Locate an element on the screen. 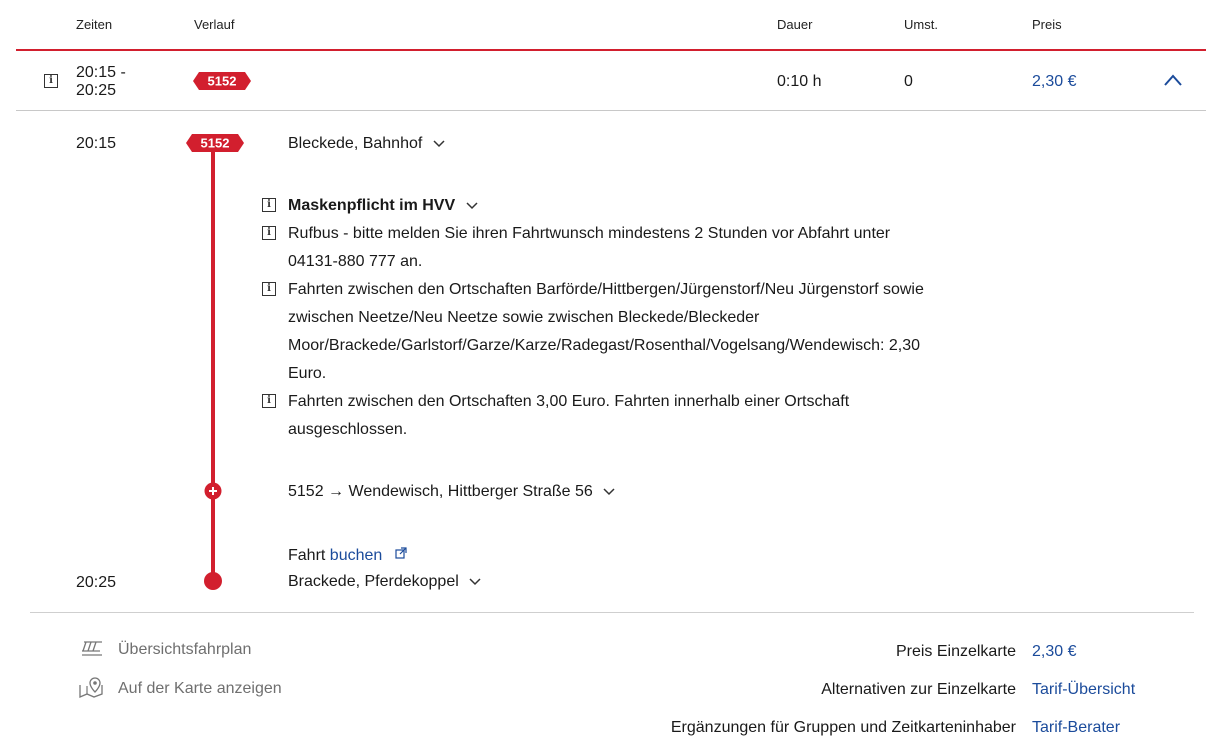 The height and width of the screenshot is (753, 1206). booking-line: Fahrt buchen is located at coordinates (347, 555).